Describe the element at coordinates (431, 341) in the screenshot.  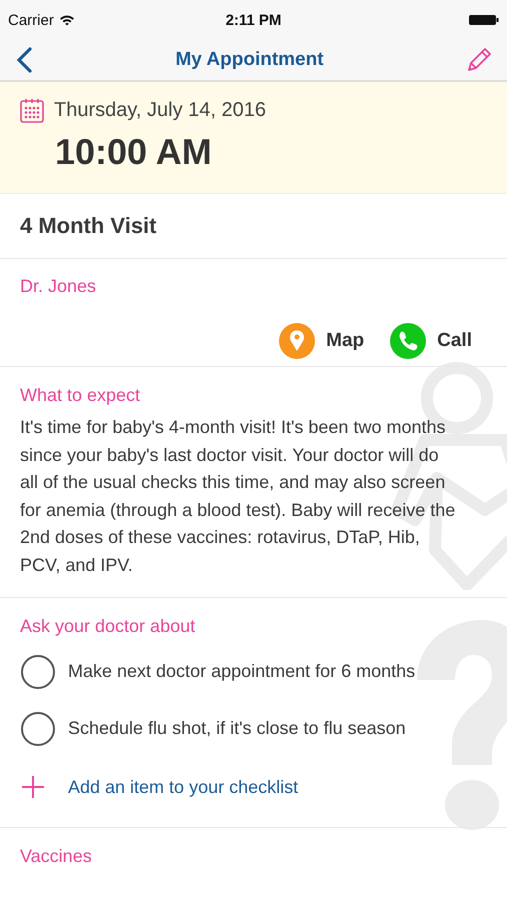
I see `call-button: Call` at that location.